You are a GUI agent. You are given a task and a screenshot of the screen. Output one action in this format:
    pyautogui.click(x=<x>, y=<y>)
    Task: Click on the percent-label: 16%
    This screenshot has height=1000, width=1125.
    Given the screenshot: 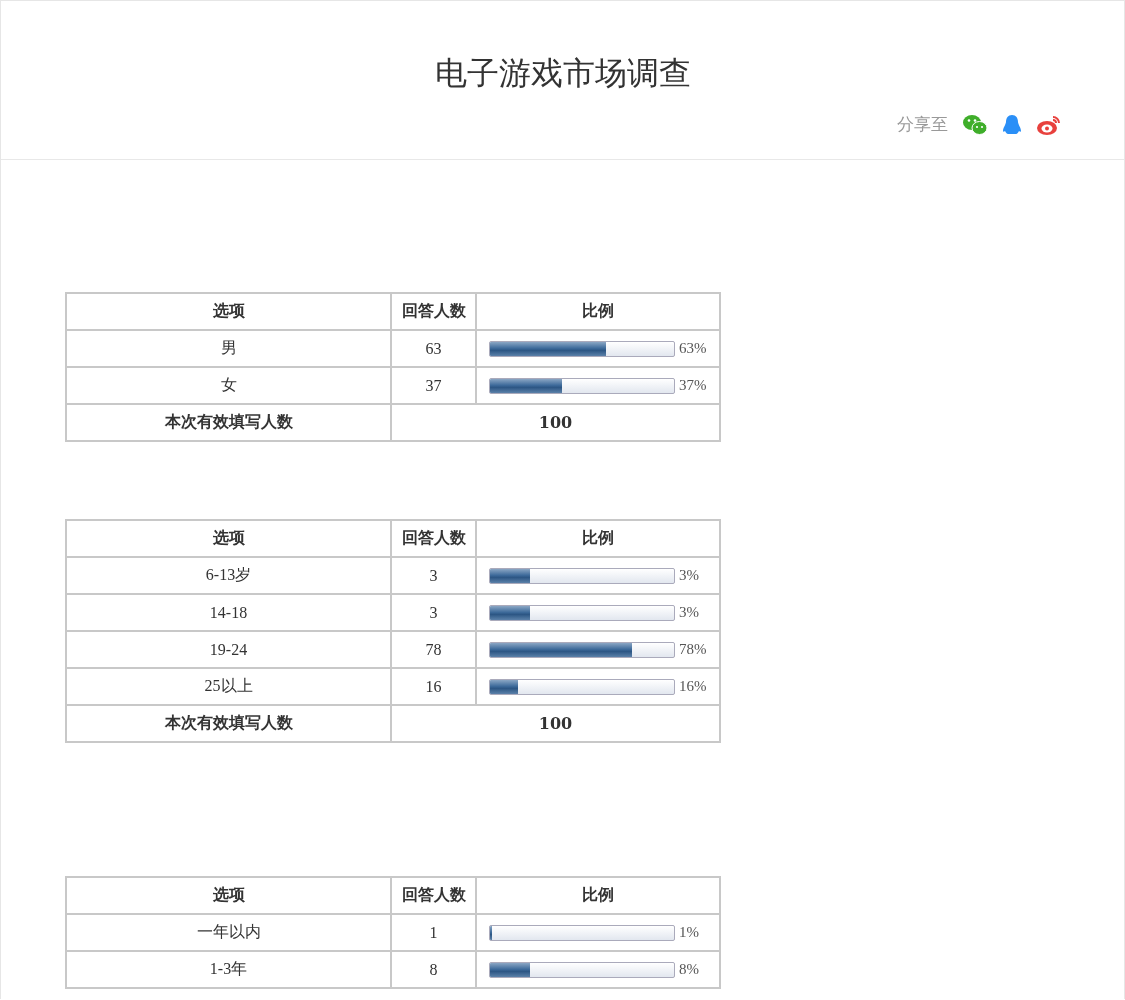 What is the action you would take?
    pyautogui.click(x=693, y=686)
    